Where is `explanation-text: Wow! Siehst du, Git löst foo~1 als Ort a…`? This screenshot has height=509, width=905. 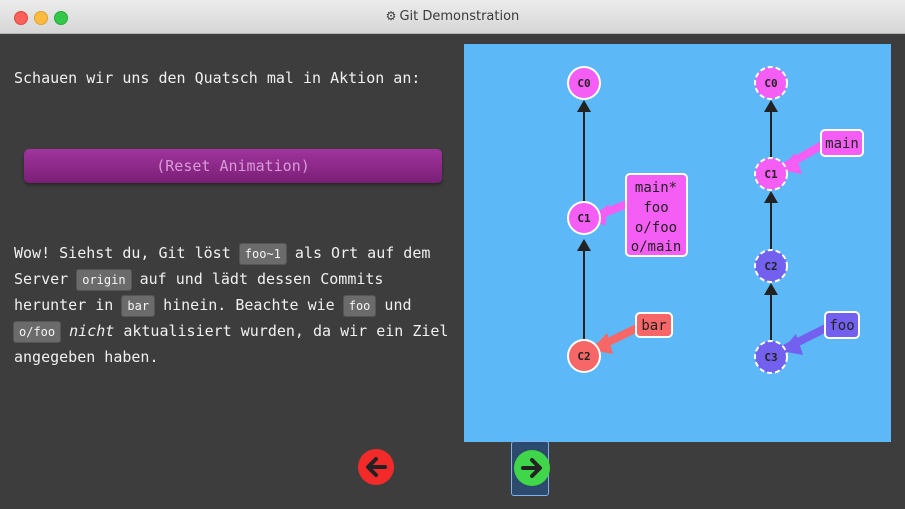 explanation-text: Wow! Siehst du, Git löst foo~1 als Ort a… is located at coordinates (231, 305).